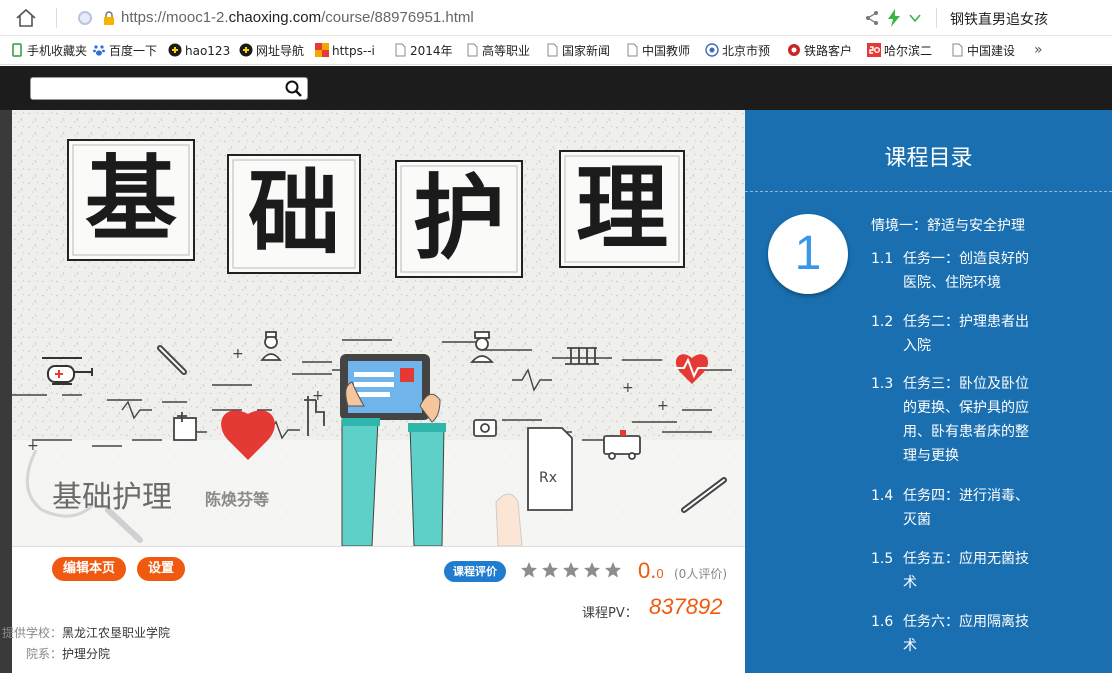 The image size is (1112, 673). I want to click on nav-site-icon, so click(246, 50).